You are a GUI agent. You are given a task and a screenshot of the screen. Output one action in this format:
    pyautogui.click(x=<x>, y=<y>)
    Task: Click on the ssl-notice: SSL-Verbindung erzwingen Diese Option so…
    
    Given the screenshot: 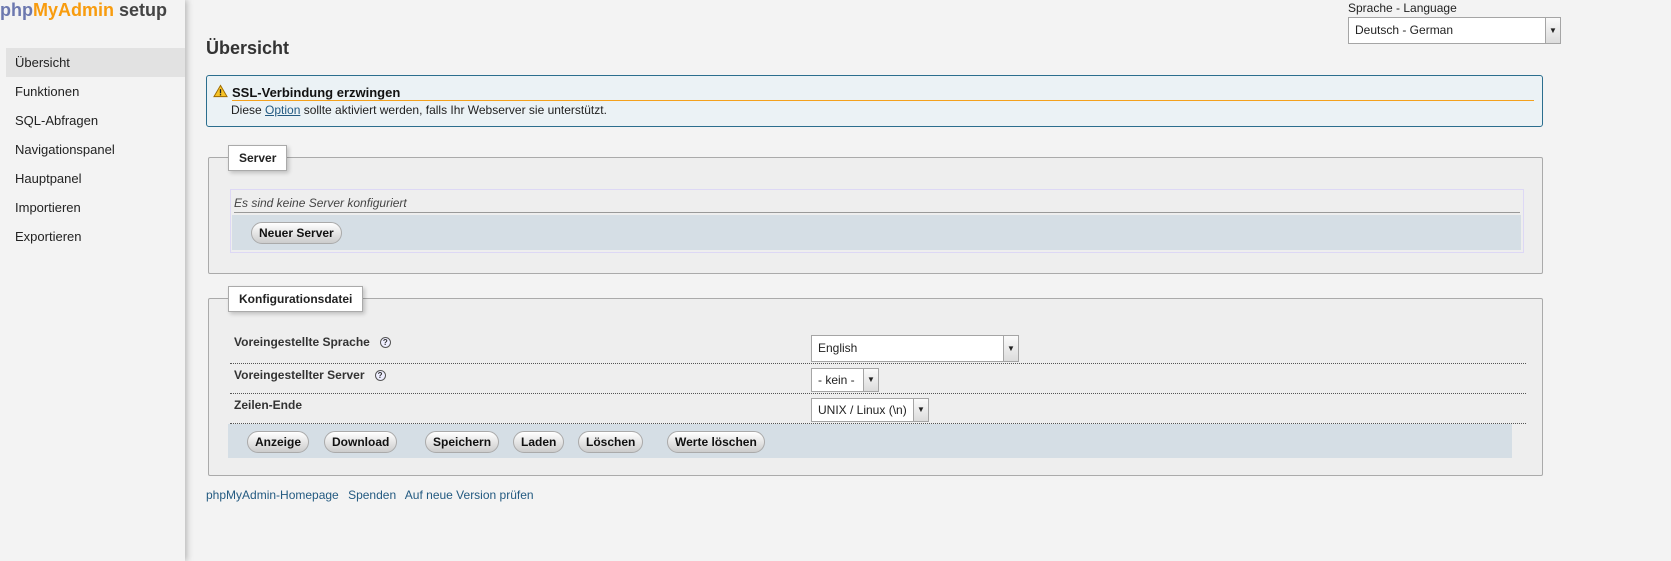 What is the action you would take?
    pyautogui.click(x=874, y=101)
    